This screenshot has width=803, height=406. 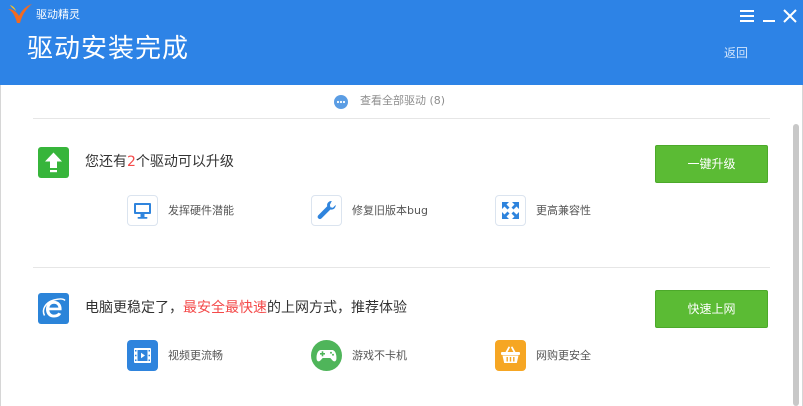 I want to click on minimize-icon, so click(x=769, y=15).